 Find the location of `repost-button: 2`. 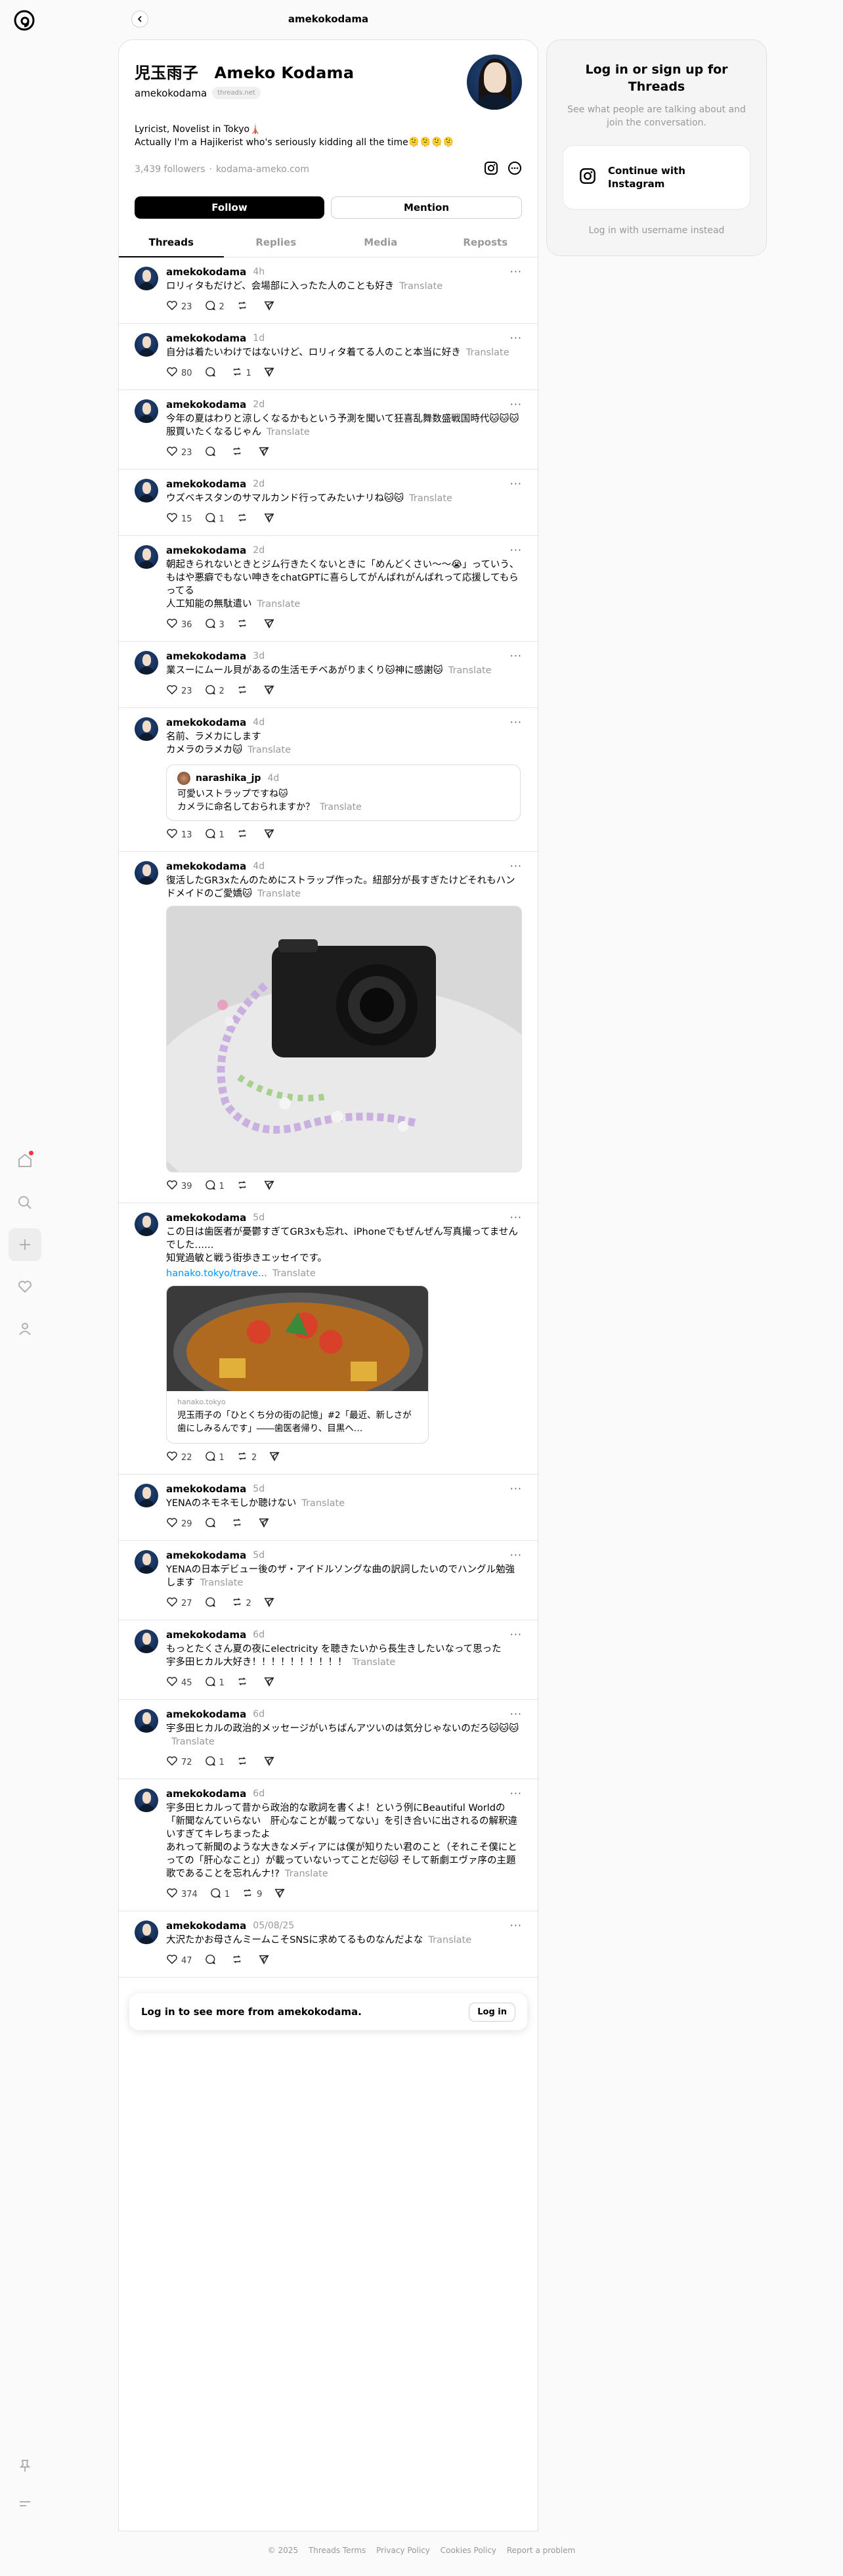

repost-button: 2 is located at coordinates (246, 1457).